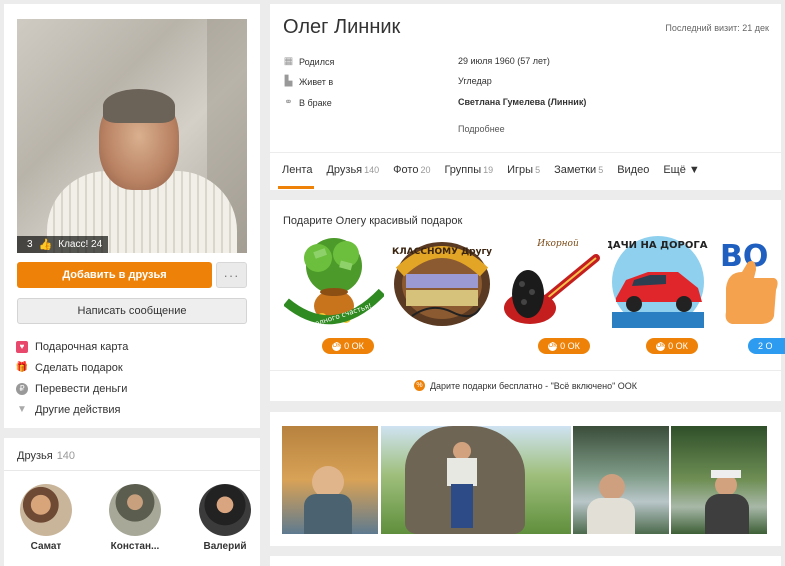 The height and width of the screenshot is (566, 785). What do you see at coordinates (481, 129) in the screenshot?
I see `more-info-link: Подробнее` at bounding box center [481, 129].